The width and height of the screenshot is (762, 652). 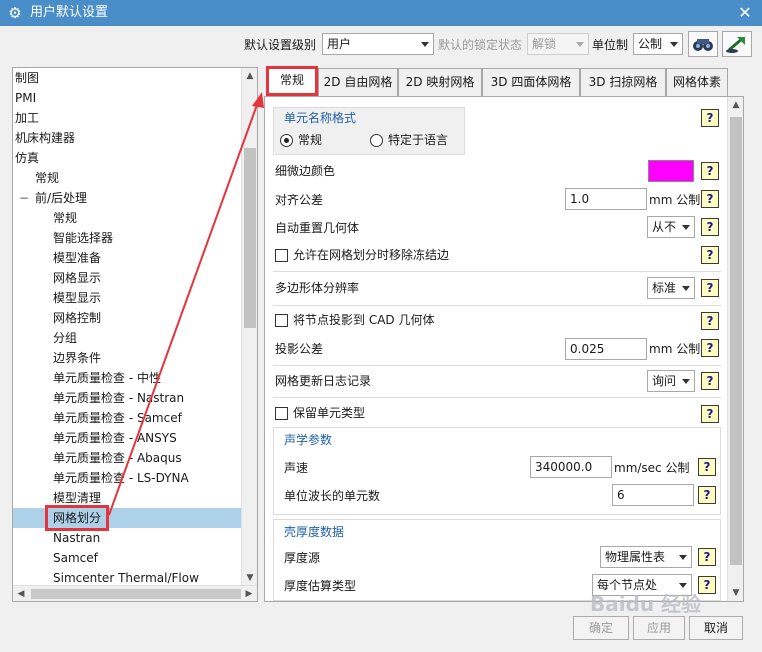 What do you see at coordinates (186, 304) in the screenshot?
I see `annotation-arrow` at bounding box center [186, 304].